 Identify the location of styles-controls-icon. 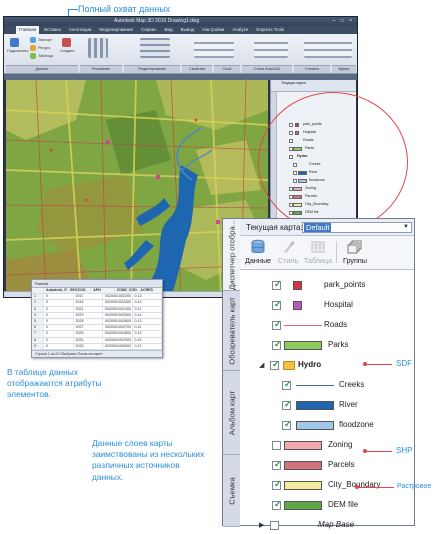
(271, 48).